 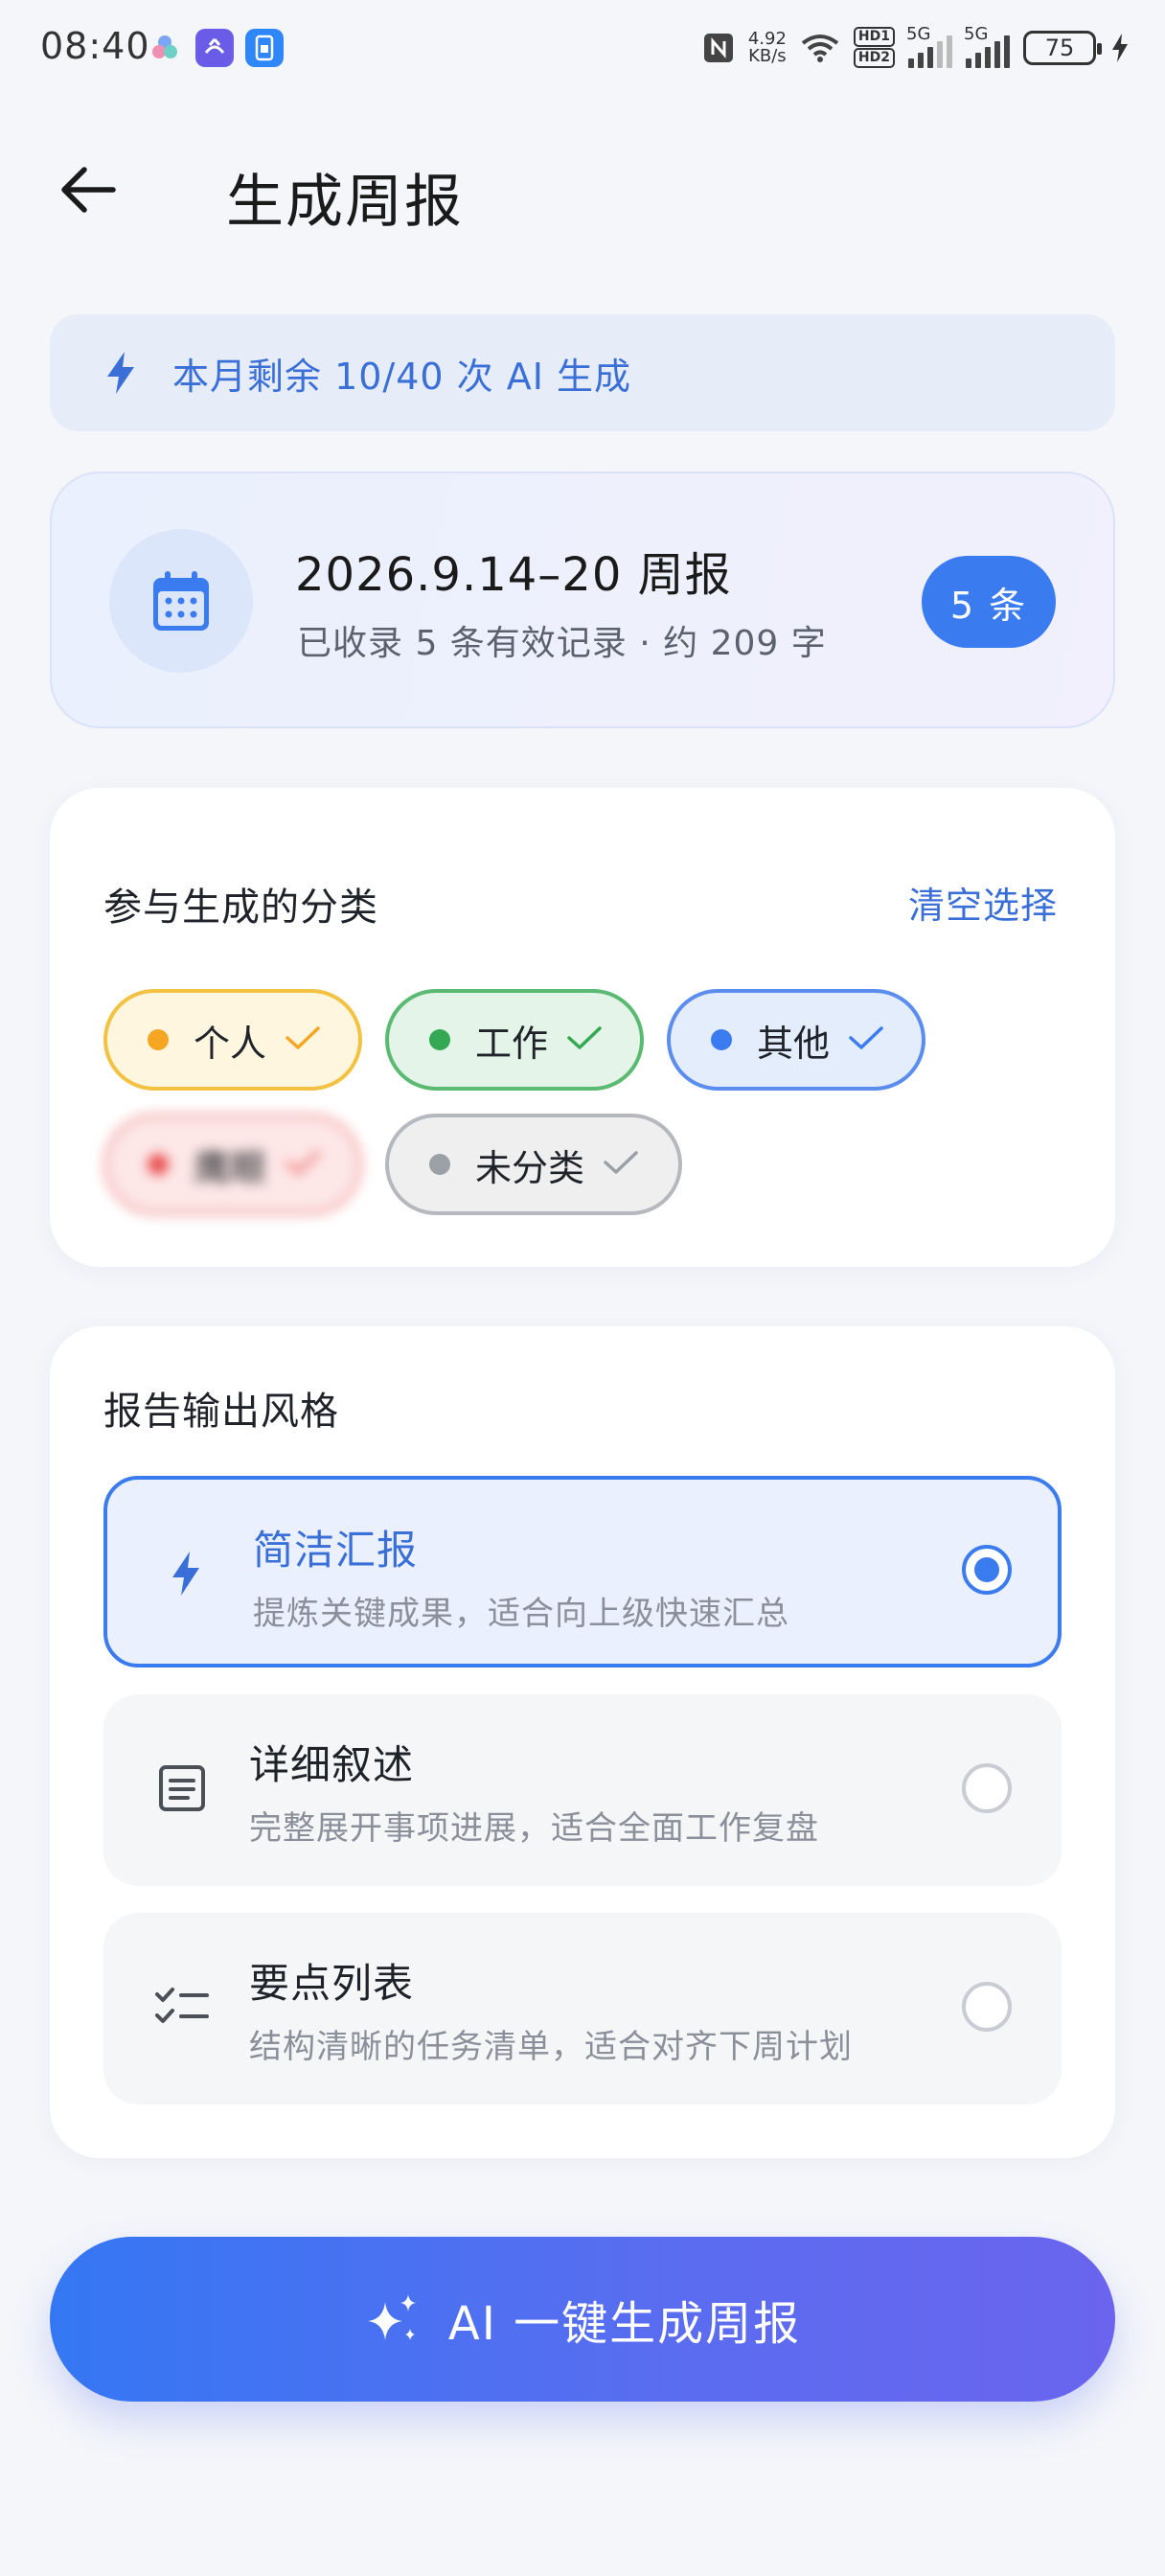 What do you see at coordinates (624, 2324) in the screenshot?
I see `generate-button-label: AI 一键生成周报` at bounding box center [624, 2324].